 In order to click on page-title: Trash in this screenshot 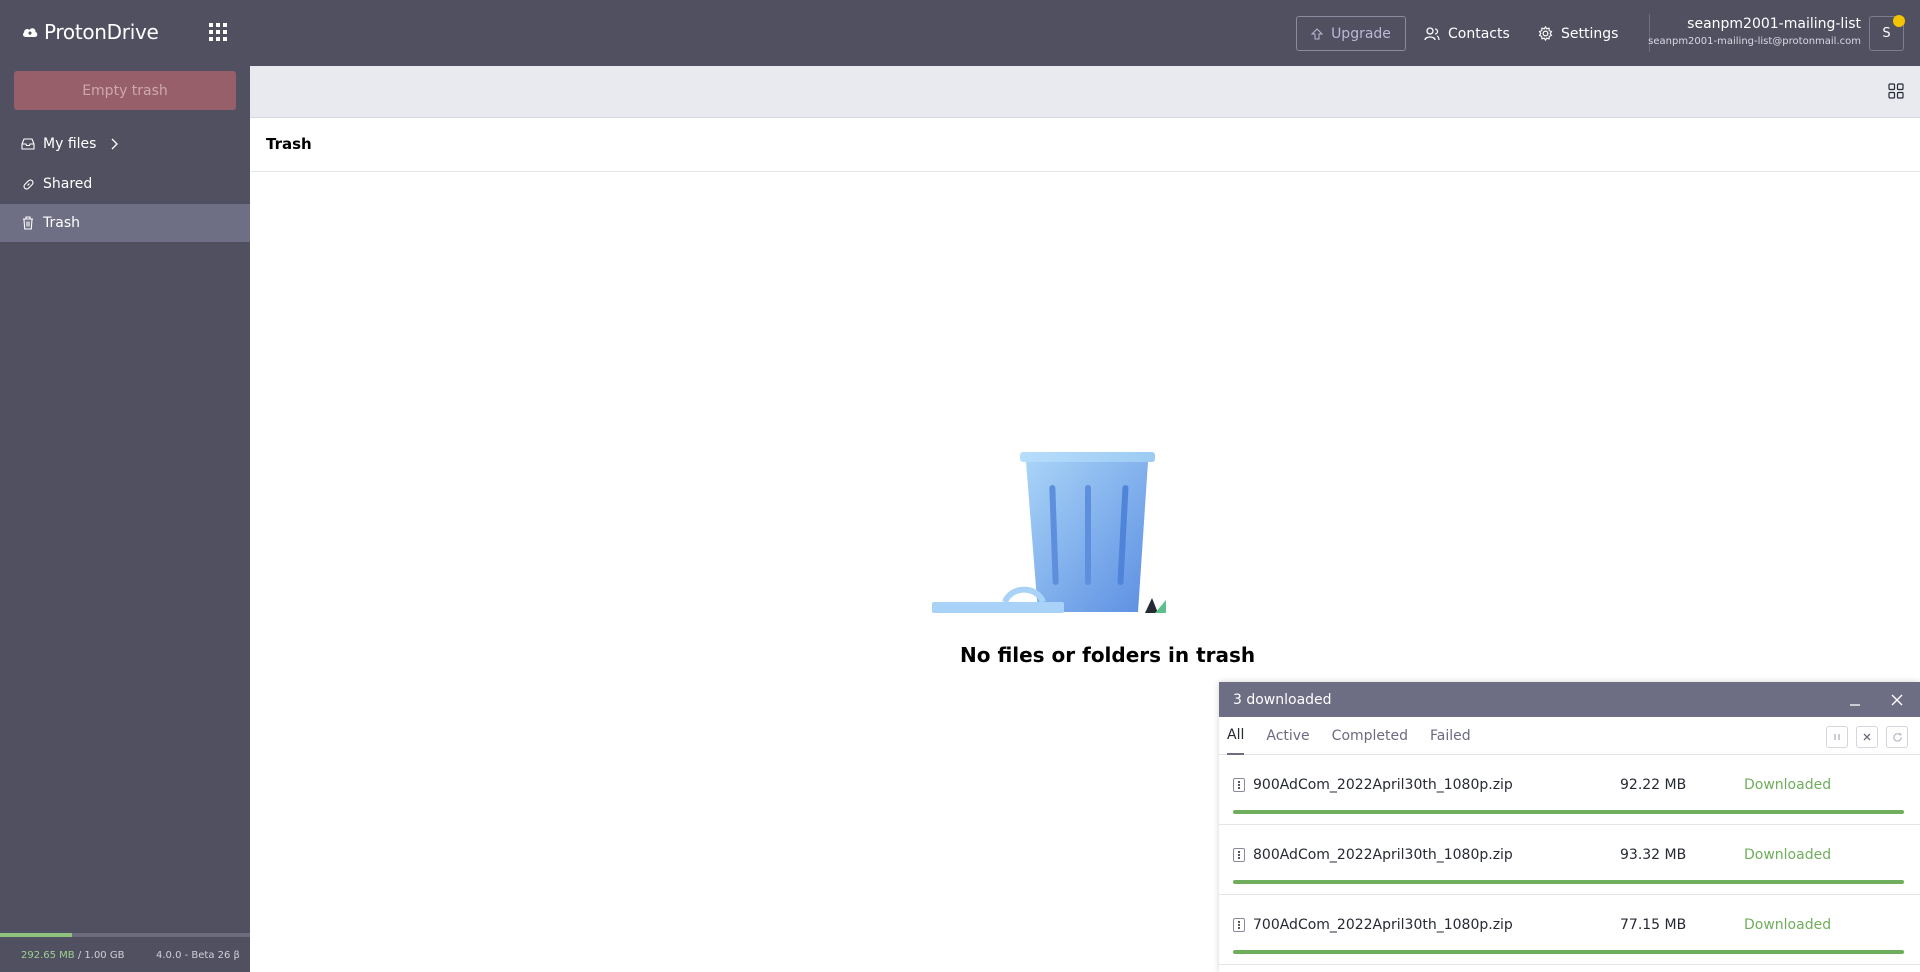, I will do `click(289, 144)`.